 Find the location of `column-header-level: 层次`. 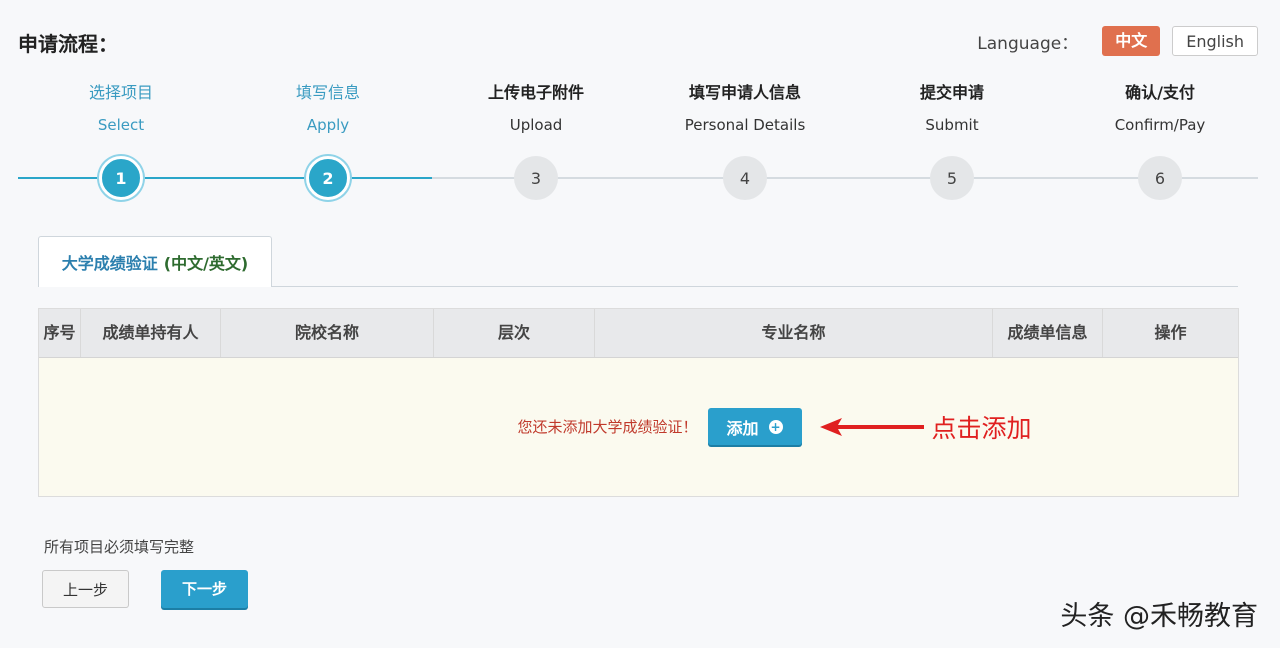

column-header-level: 层次 is located at coordinates (514, 333).